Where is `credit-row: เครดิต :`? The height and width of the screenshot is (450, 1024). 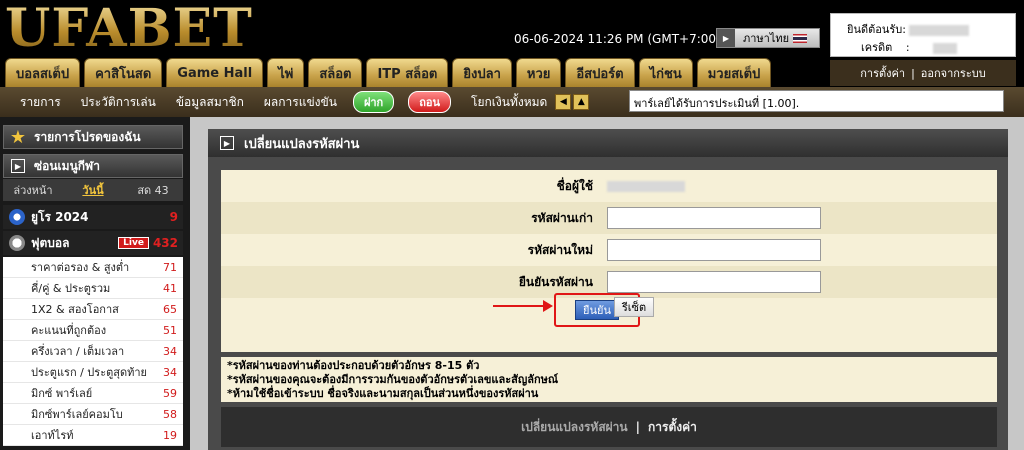 credit-row: เครดิต : is located at coordinates (909, 47).